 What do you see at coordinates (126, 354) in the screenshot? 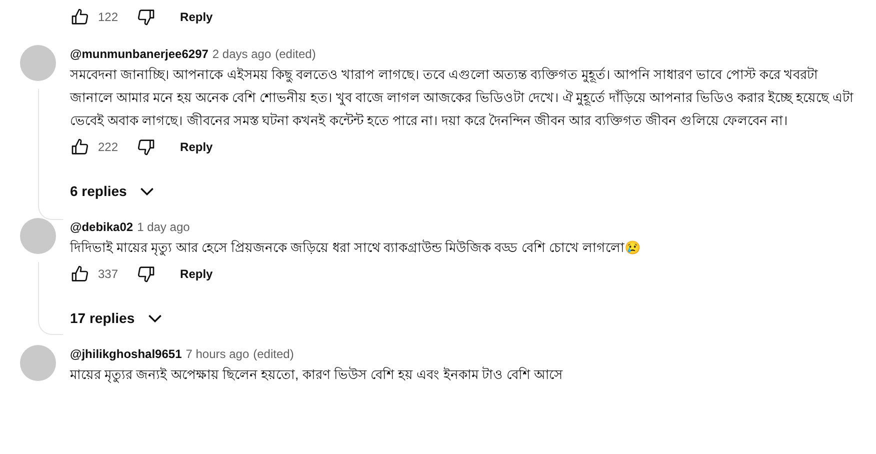
I see `comment-author: @jhilikghoshal9651` at bounding box center [126, 354].